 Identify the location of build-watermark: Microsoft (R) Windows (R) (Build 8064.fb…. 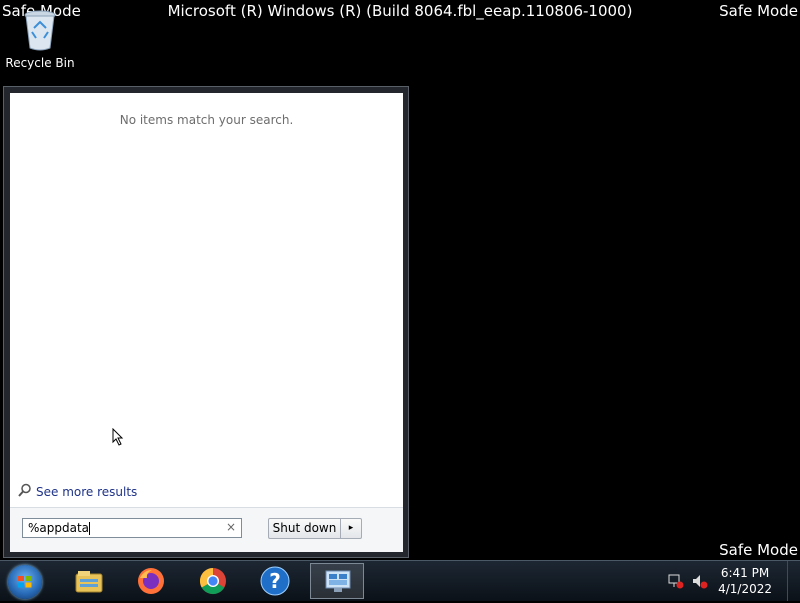
(400, 11).